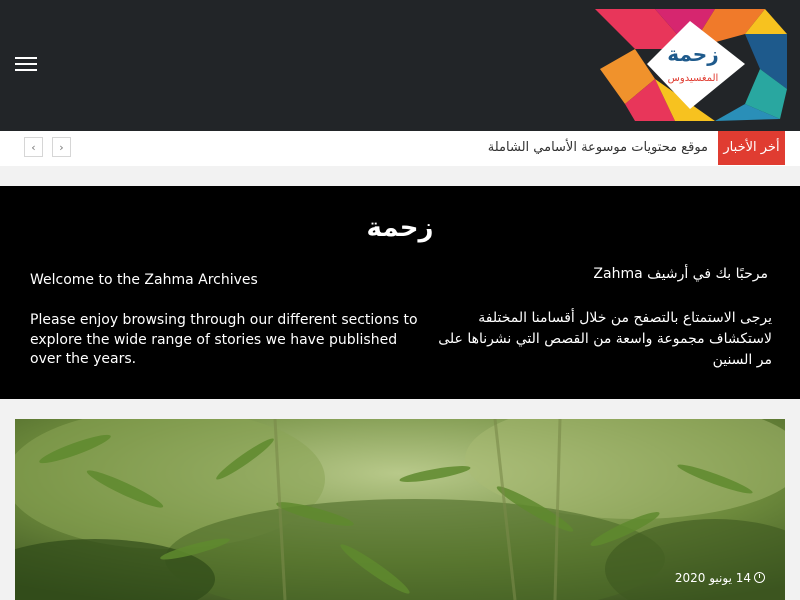  I want to click on banner-logo: زحمة, so click(400, 226).